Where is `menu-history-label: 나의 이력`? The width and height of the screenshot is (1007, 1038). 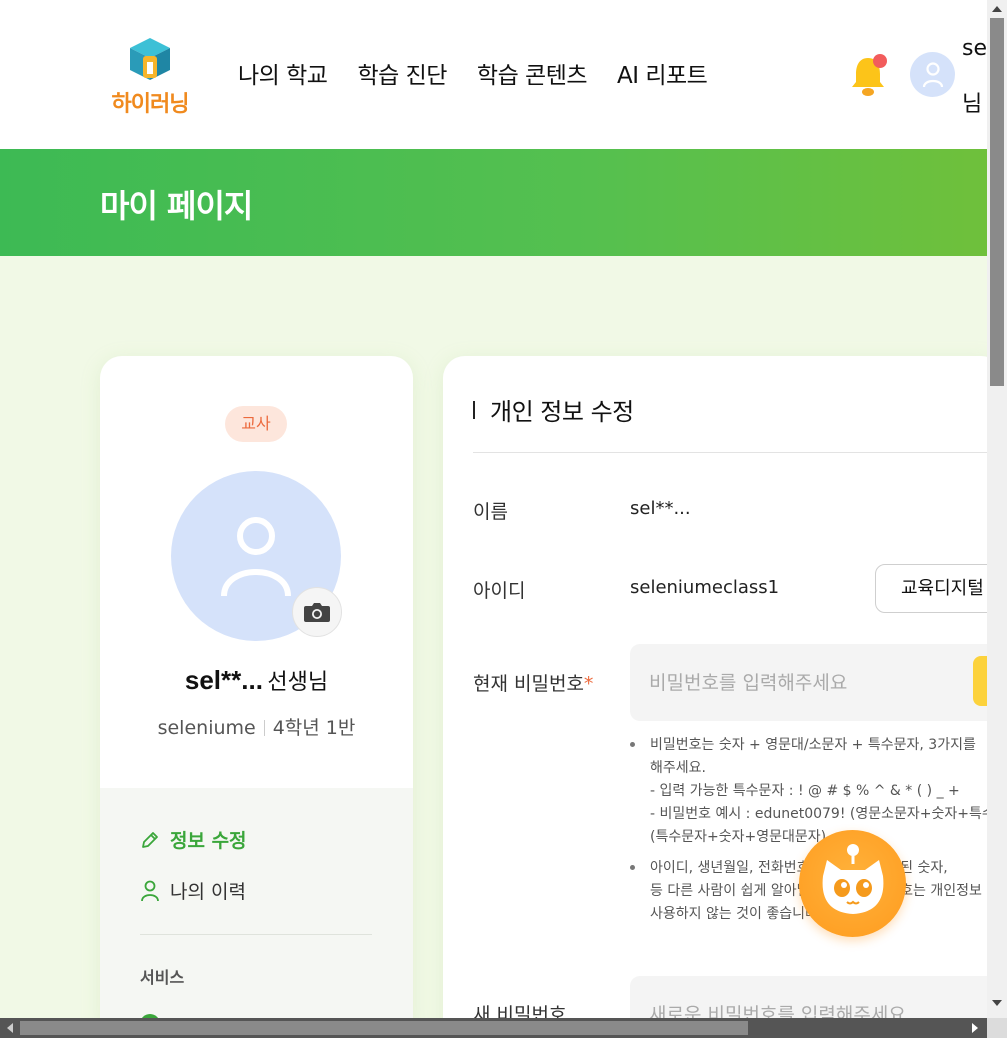
menu-history-label: 나의 이력 is located at coordinates (208, 892).